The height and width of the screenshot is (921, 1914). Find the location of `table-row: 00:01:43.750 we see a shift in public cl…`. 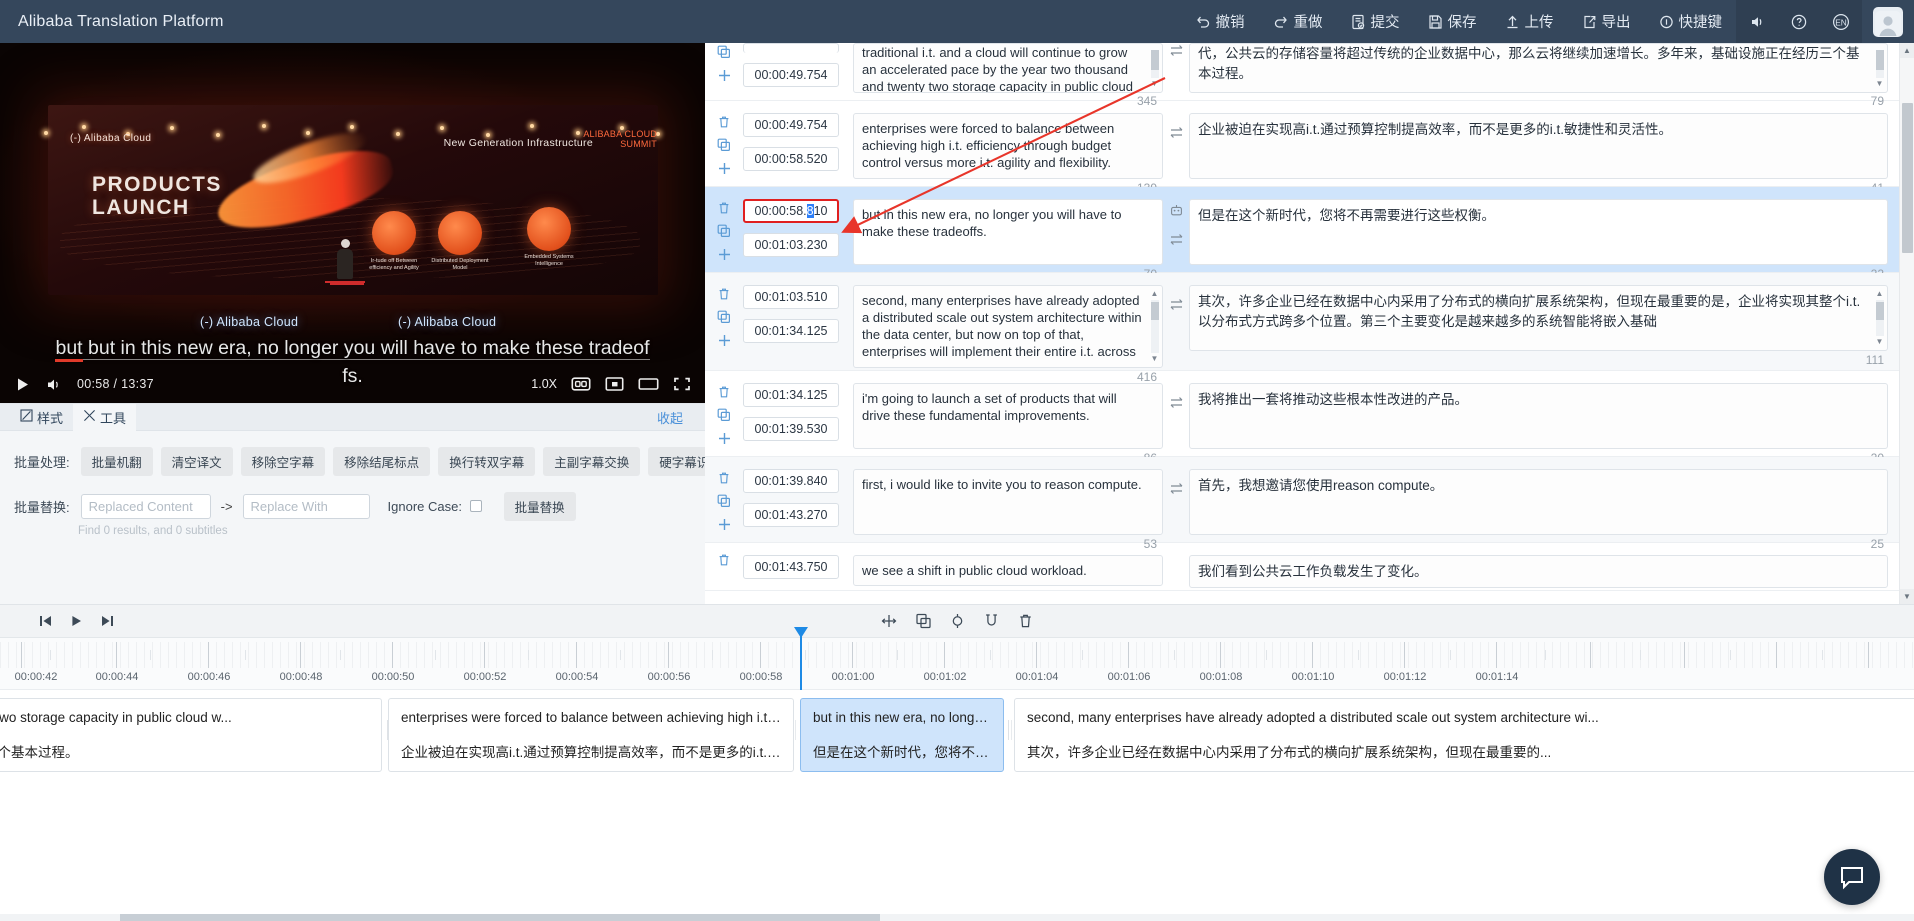

table-row: 00:01:43.750 we see a shift in public cl… is located at coordinates (1309, 567).